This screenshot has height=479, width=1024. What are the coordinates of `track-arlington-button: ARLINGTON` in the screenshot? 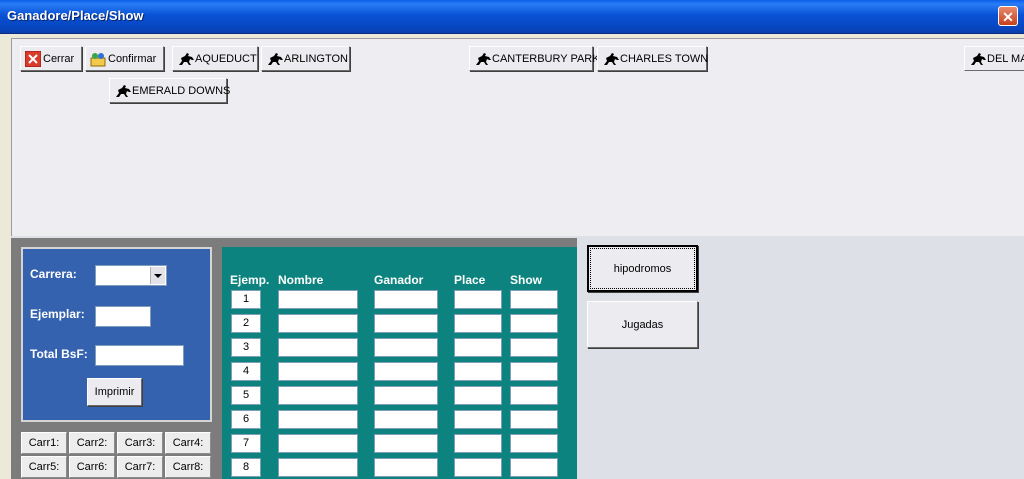 It's located at (305, 58).